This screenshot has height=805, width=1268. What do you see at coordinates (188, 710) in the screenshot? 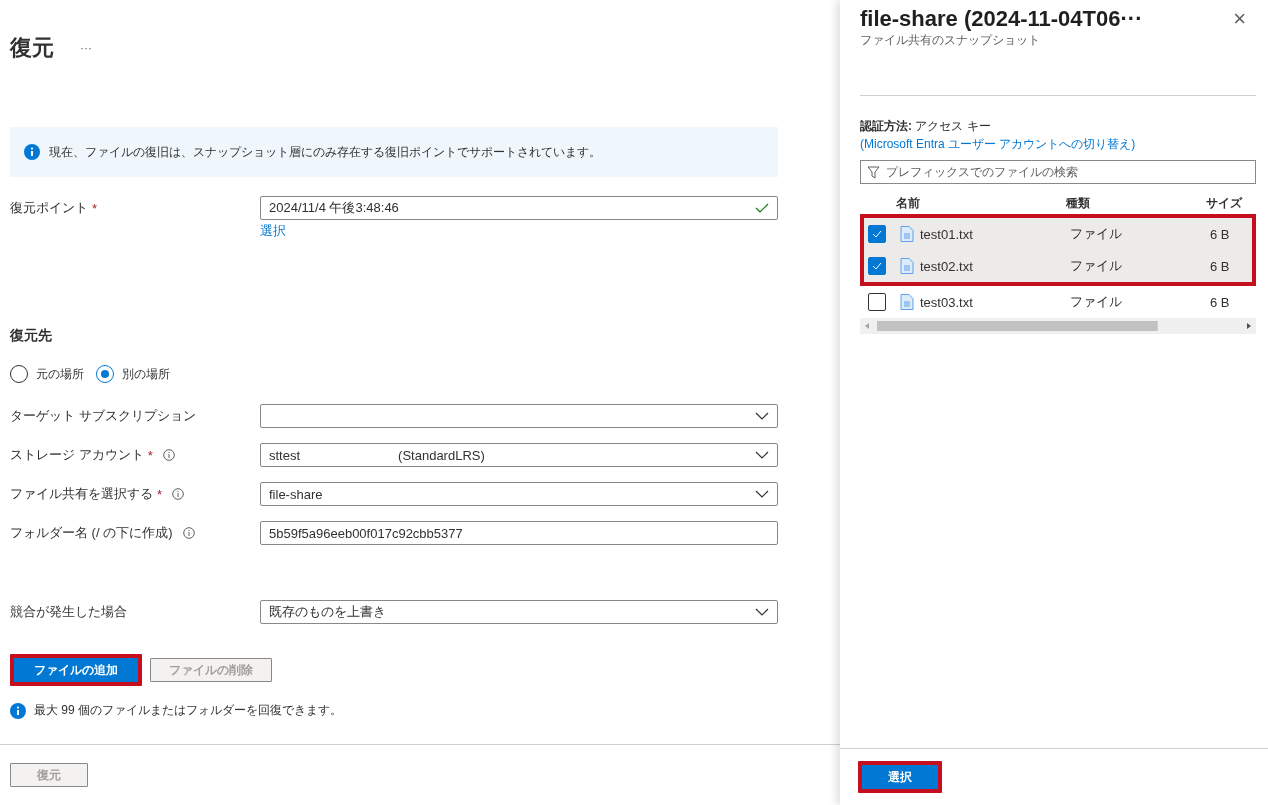
I see `note-text: 最大 99 個のファイルまたはフォルダーを回復できます。` at bounding box center [188, 710].